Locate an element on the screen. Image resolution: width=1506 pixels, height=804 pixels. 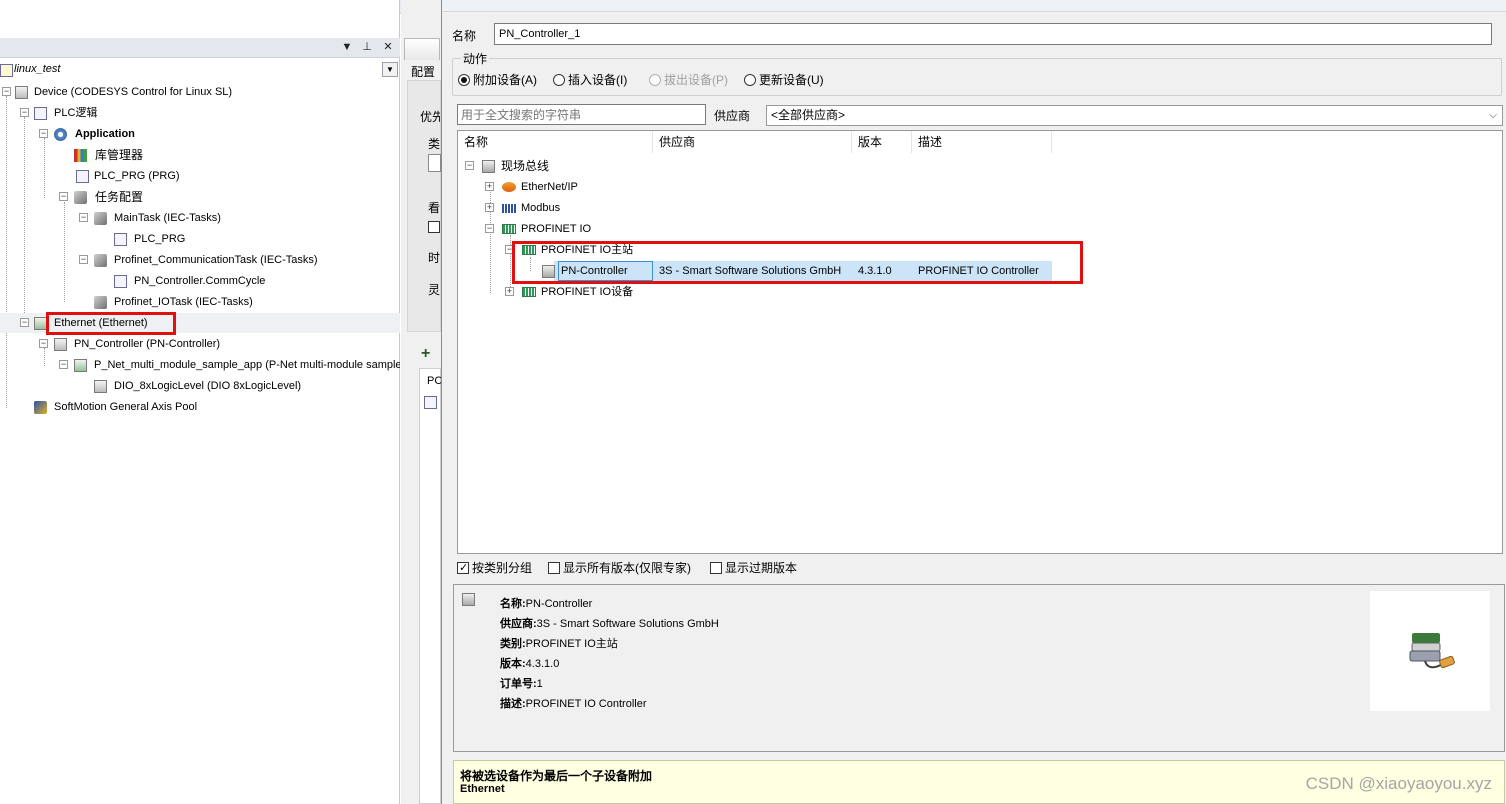
tree-node-dio: DIO_8xLogicLevel (DIO 8xLogicLevel) is located at coordinates (200, 386).